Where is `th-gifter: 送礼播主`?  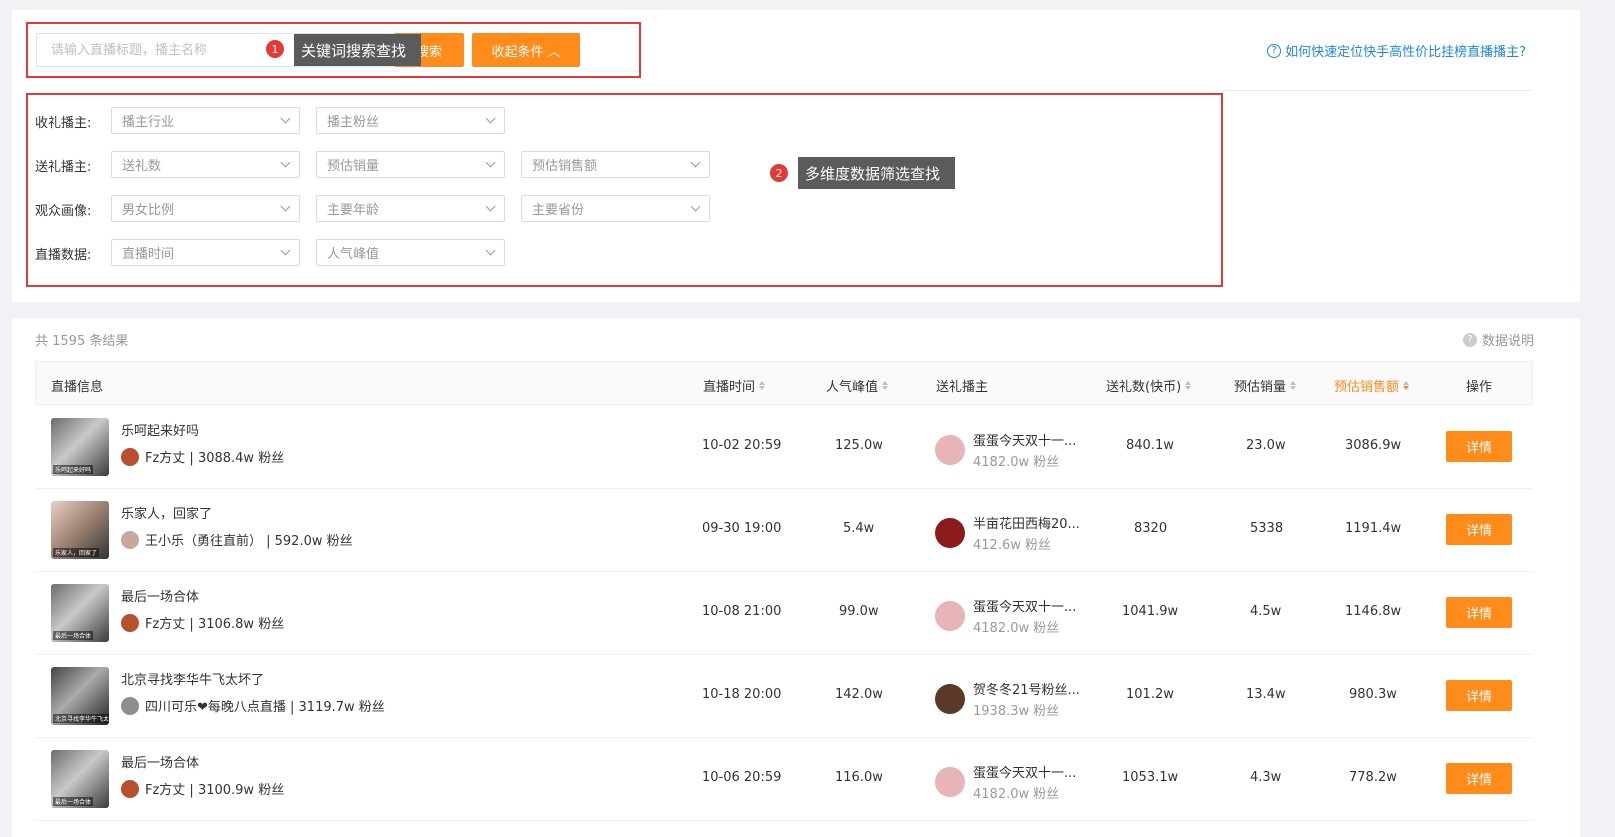 th-gifter: 送礼播主 is located at coordinates (962, 387).